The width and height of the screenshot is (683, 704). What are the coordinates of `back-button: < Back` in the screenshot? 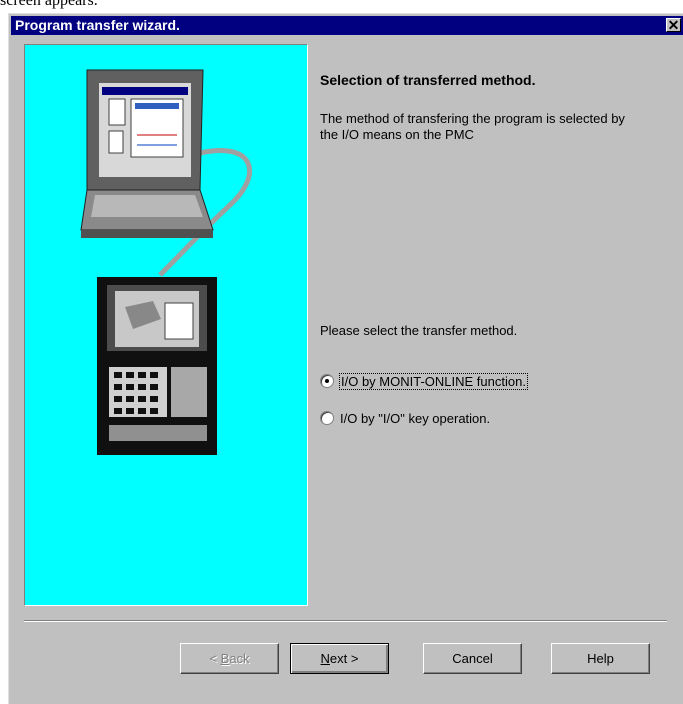 It's located at (229, 658).